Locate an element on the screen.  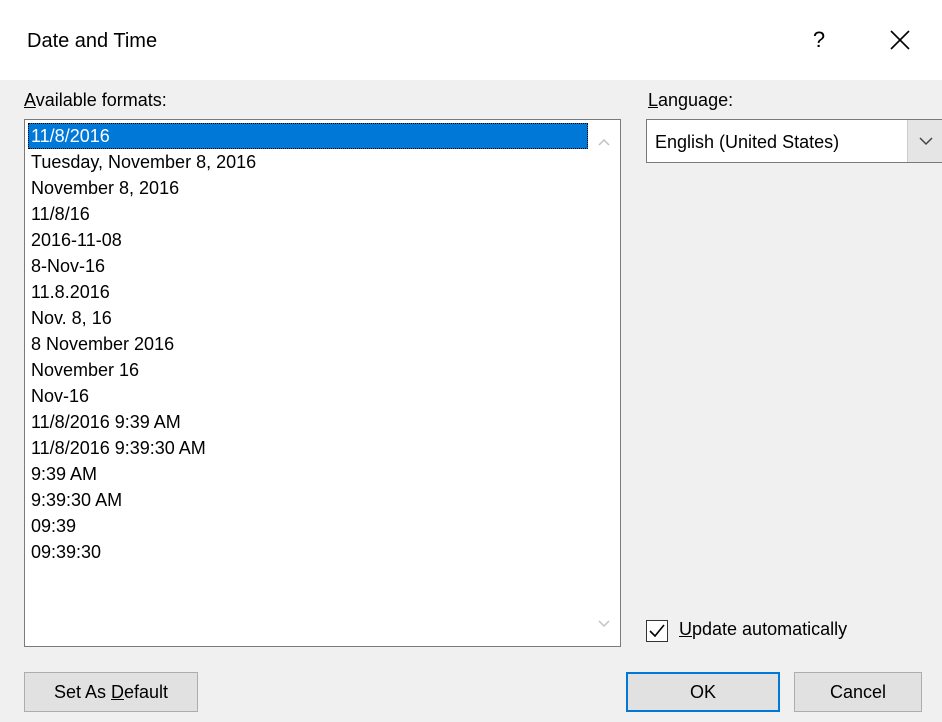
language-label: Language: is located at coordinates (690, 100).